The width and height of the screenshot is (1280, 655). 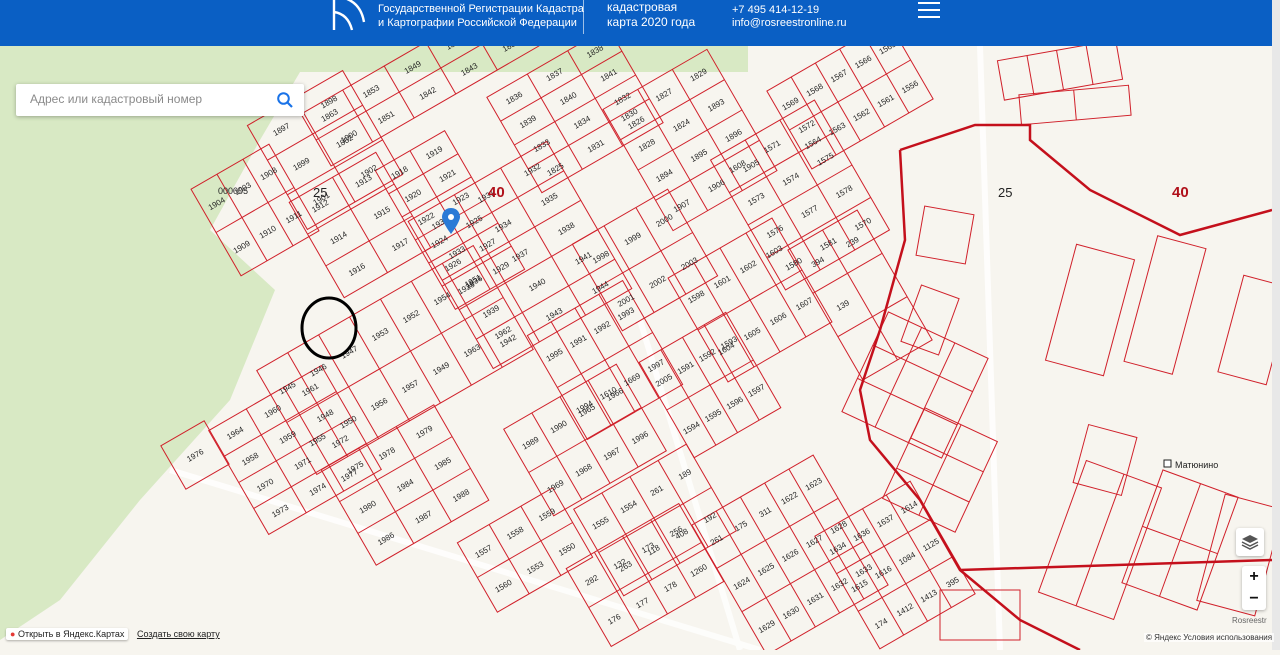 I want to click on layers-icon, so click(x=1250, y=542).